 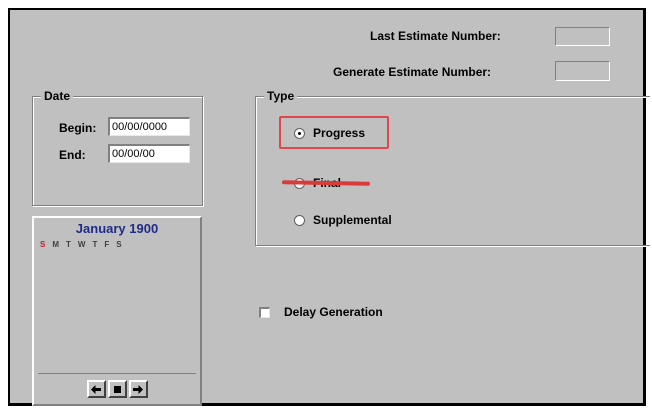 I want to click on delay-generation-checkbox, so click(x=264, y=312).